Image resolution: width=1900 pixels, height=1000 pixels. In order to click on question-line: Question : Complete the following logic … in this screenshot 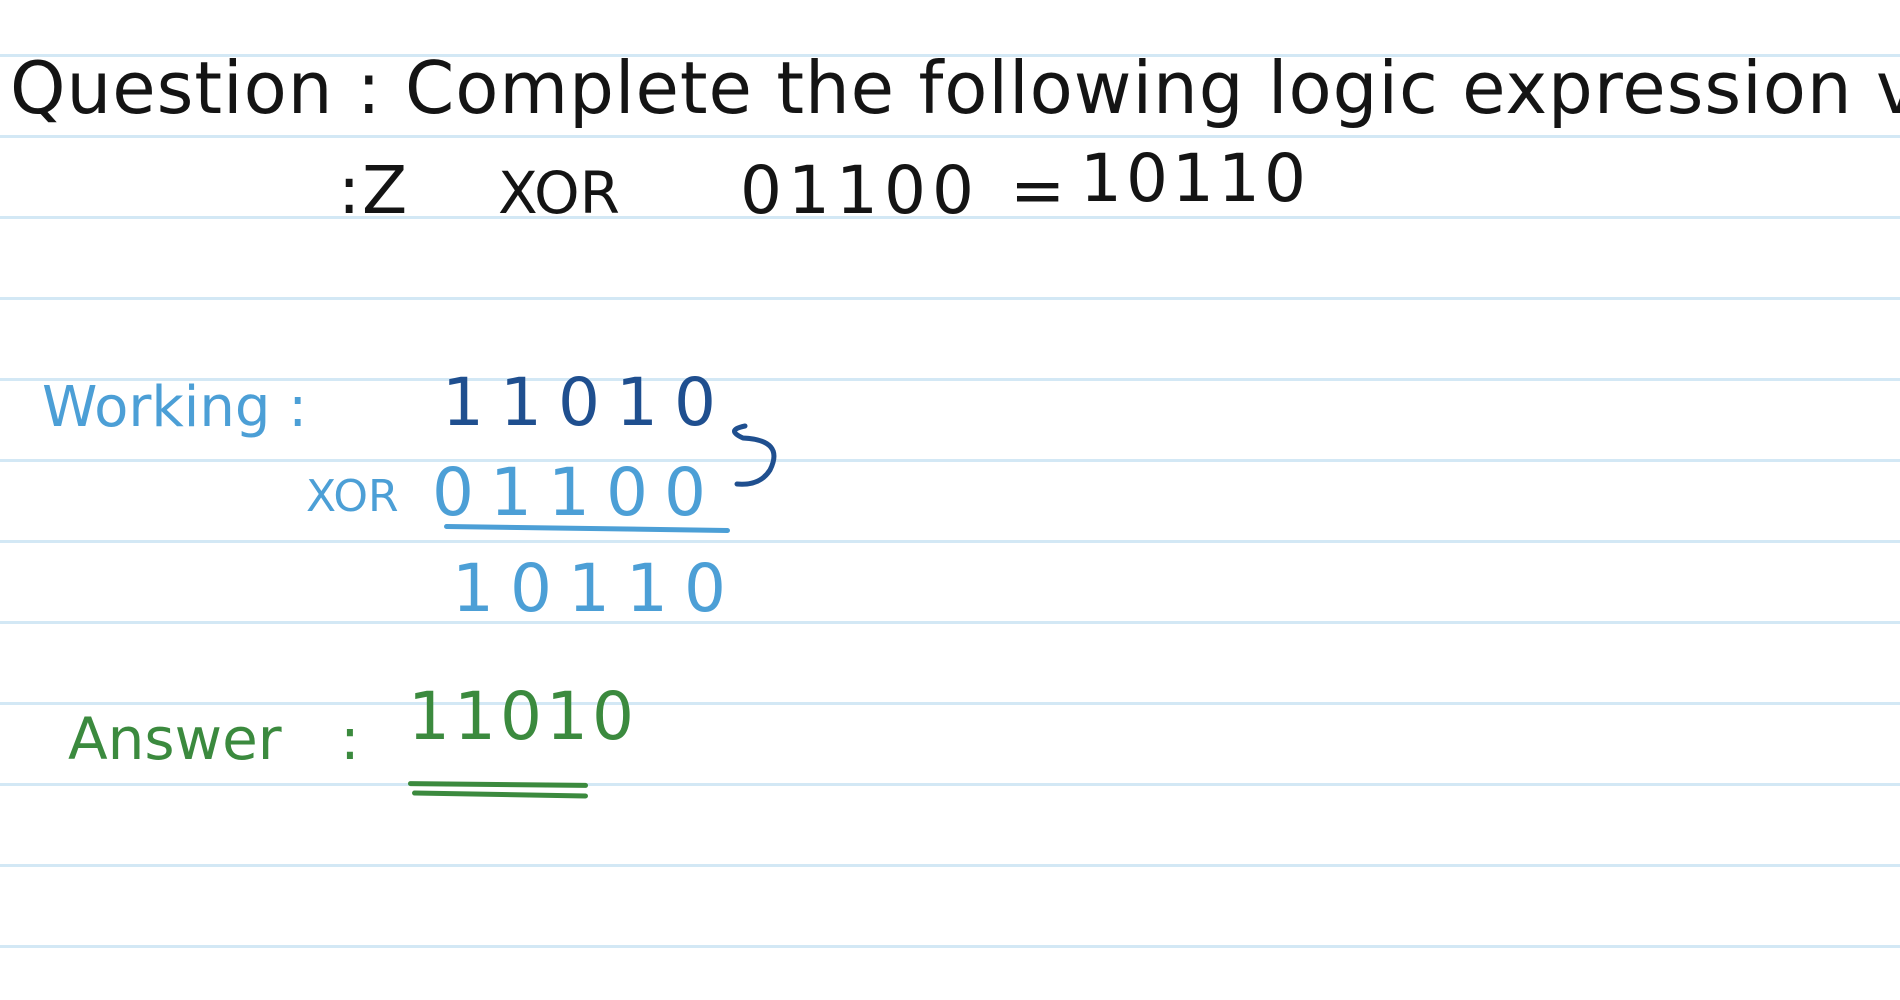, I will do `click(955, 88)`.